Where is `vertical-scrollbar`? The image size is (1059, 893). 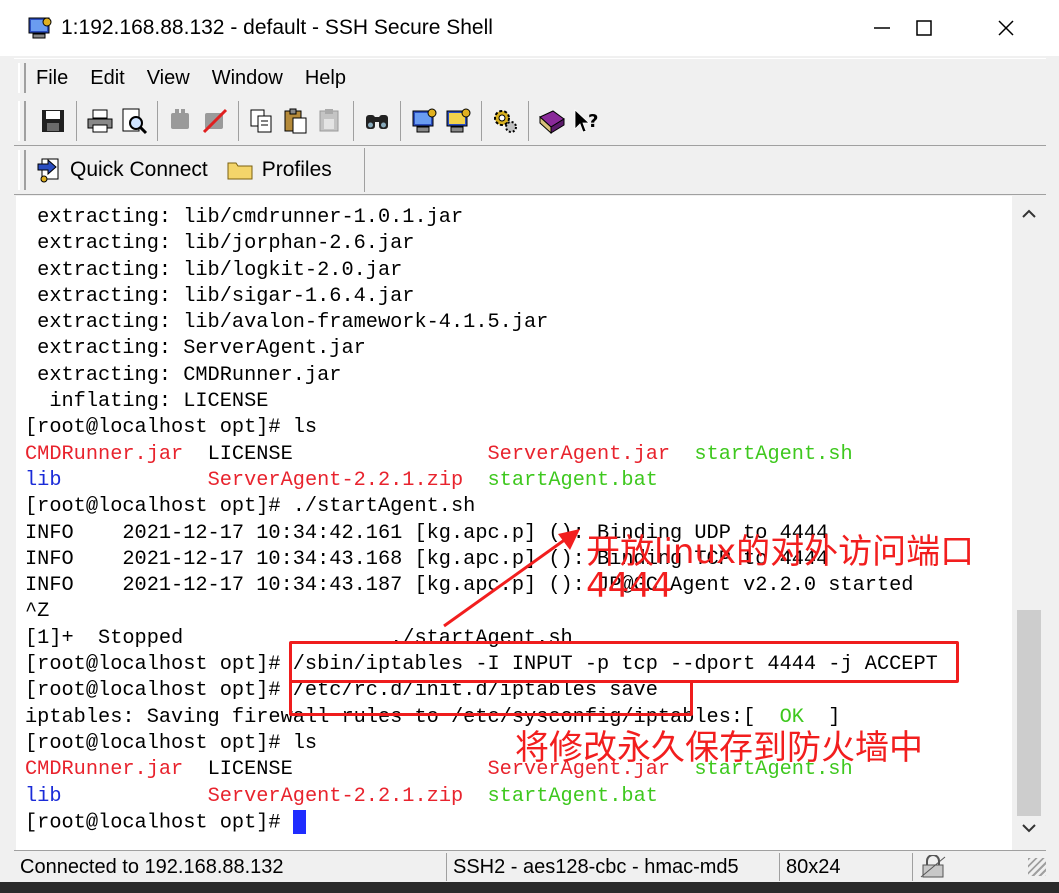 vertical-scrollbar is located at coordinates (1029, 523).